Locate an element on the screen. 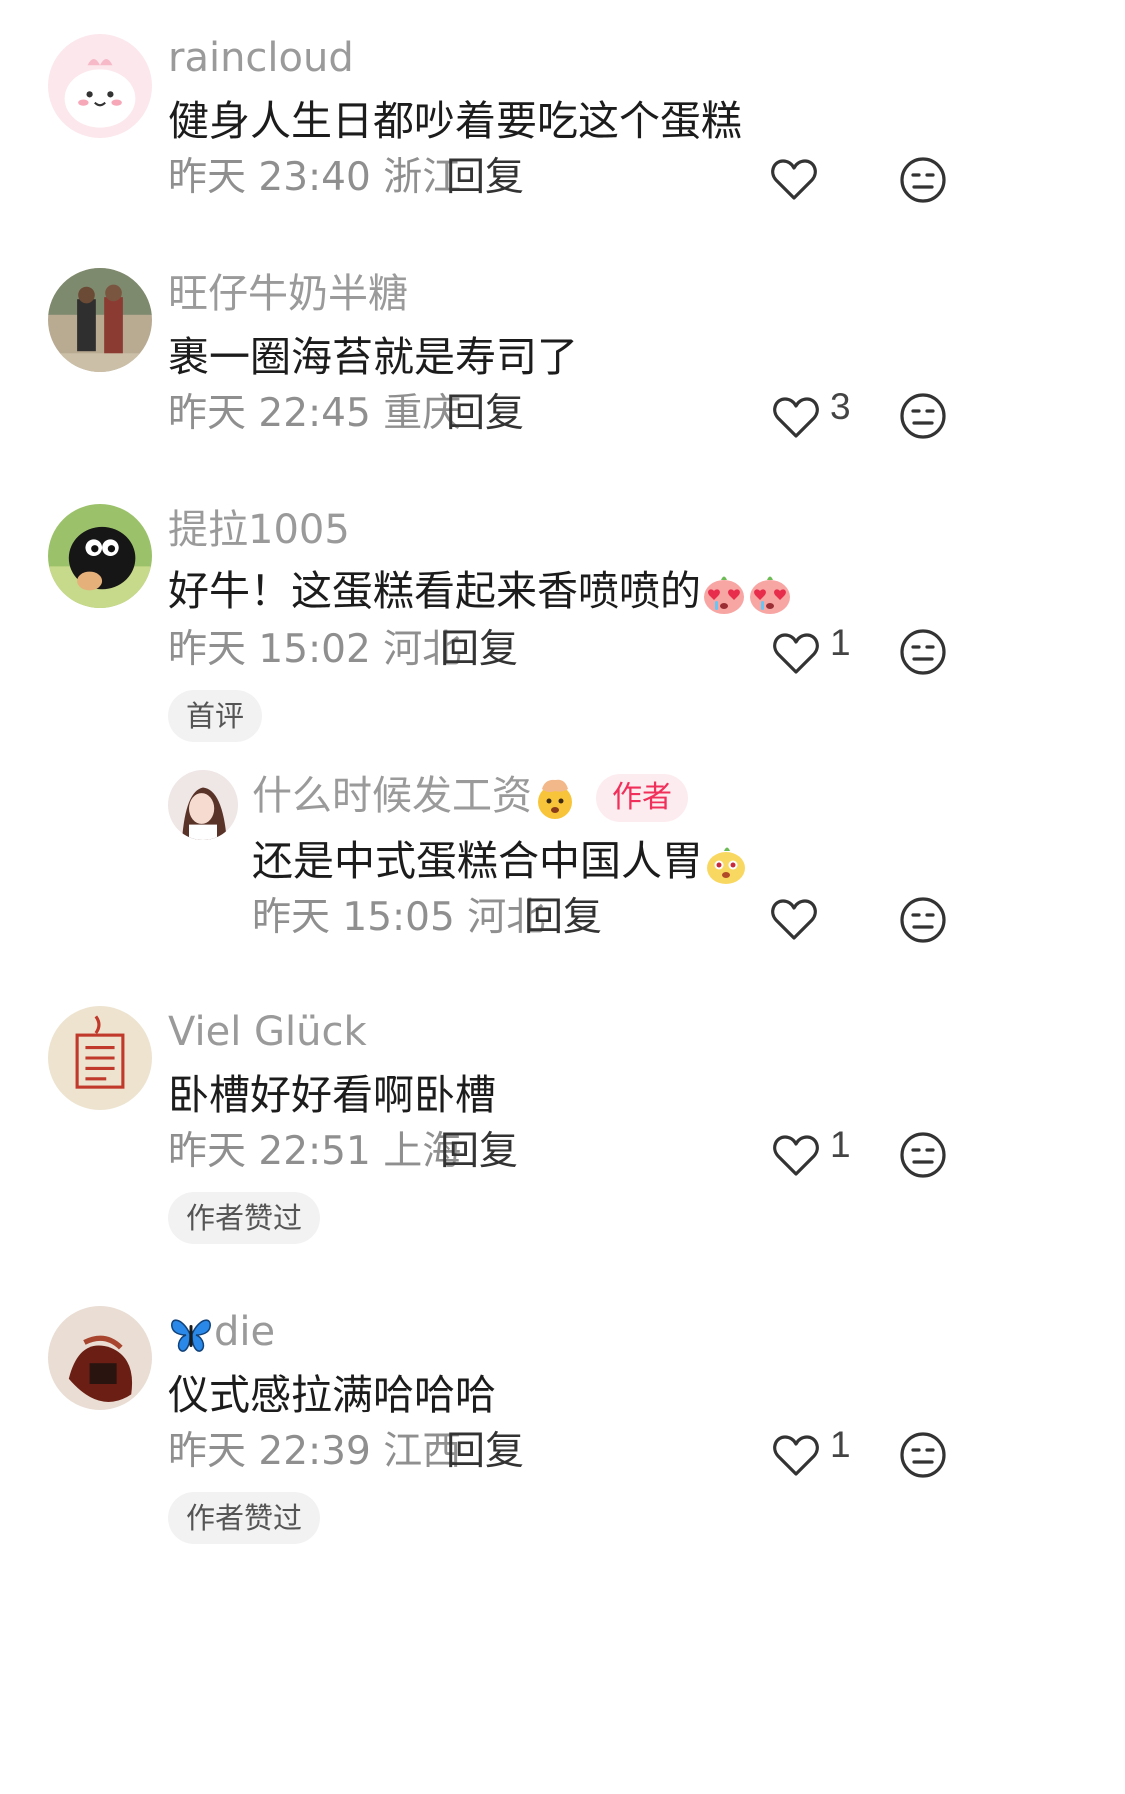  comment-meta: 昨天 22:45 重庆 is located at coordinates (314, 414).